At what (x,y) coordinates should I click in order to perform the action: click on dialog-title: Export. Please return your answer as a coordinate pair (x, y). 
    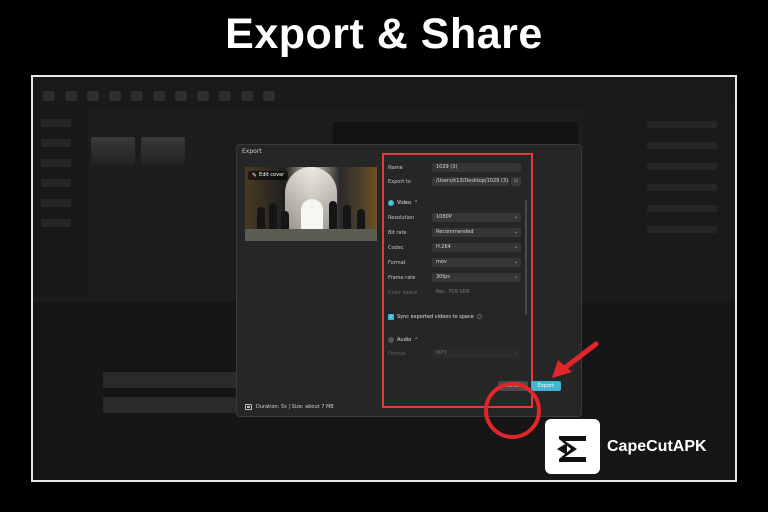
    Looking at the image, I should click on (252, 151).